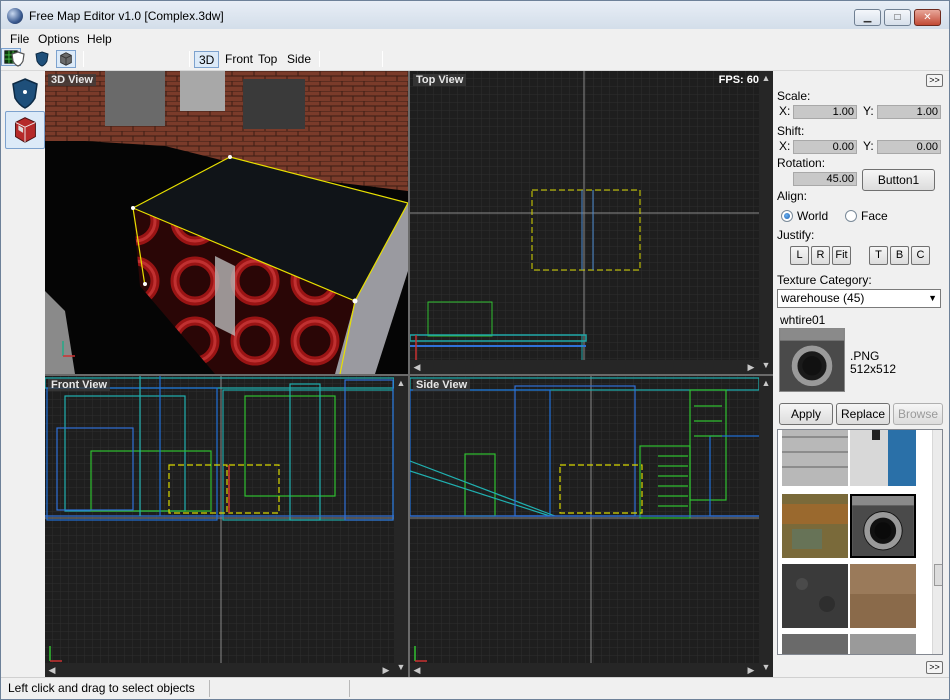 Image resolution: width=950 pixels, height=700 pixels. Describe the element at coordinates (878, 255) in the screenshot. I see `justify-top-button: T` at that location.